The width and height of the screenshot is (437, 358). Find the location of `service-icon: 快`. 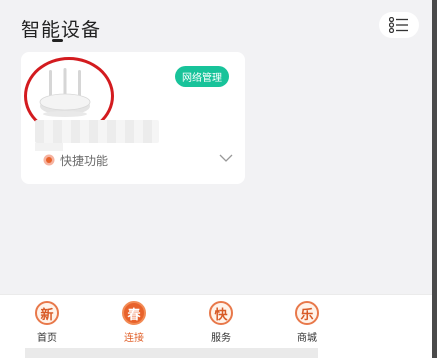

service-icon: 快 is located at coordinates (221, 313).